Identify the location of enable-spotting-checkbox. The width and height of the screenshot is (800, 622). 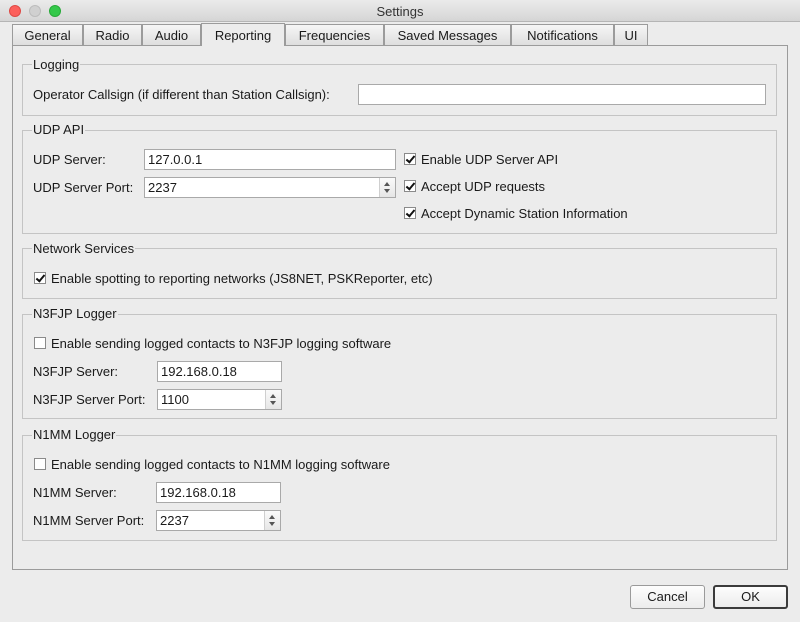
(40, 278).